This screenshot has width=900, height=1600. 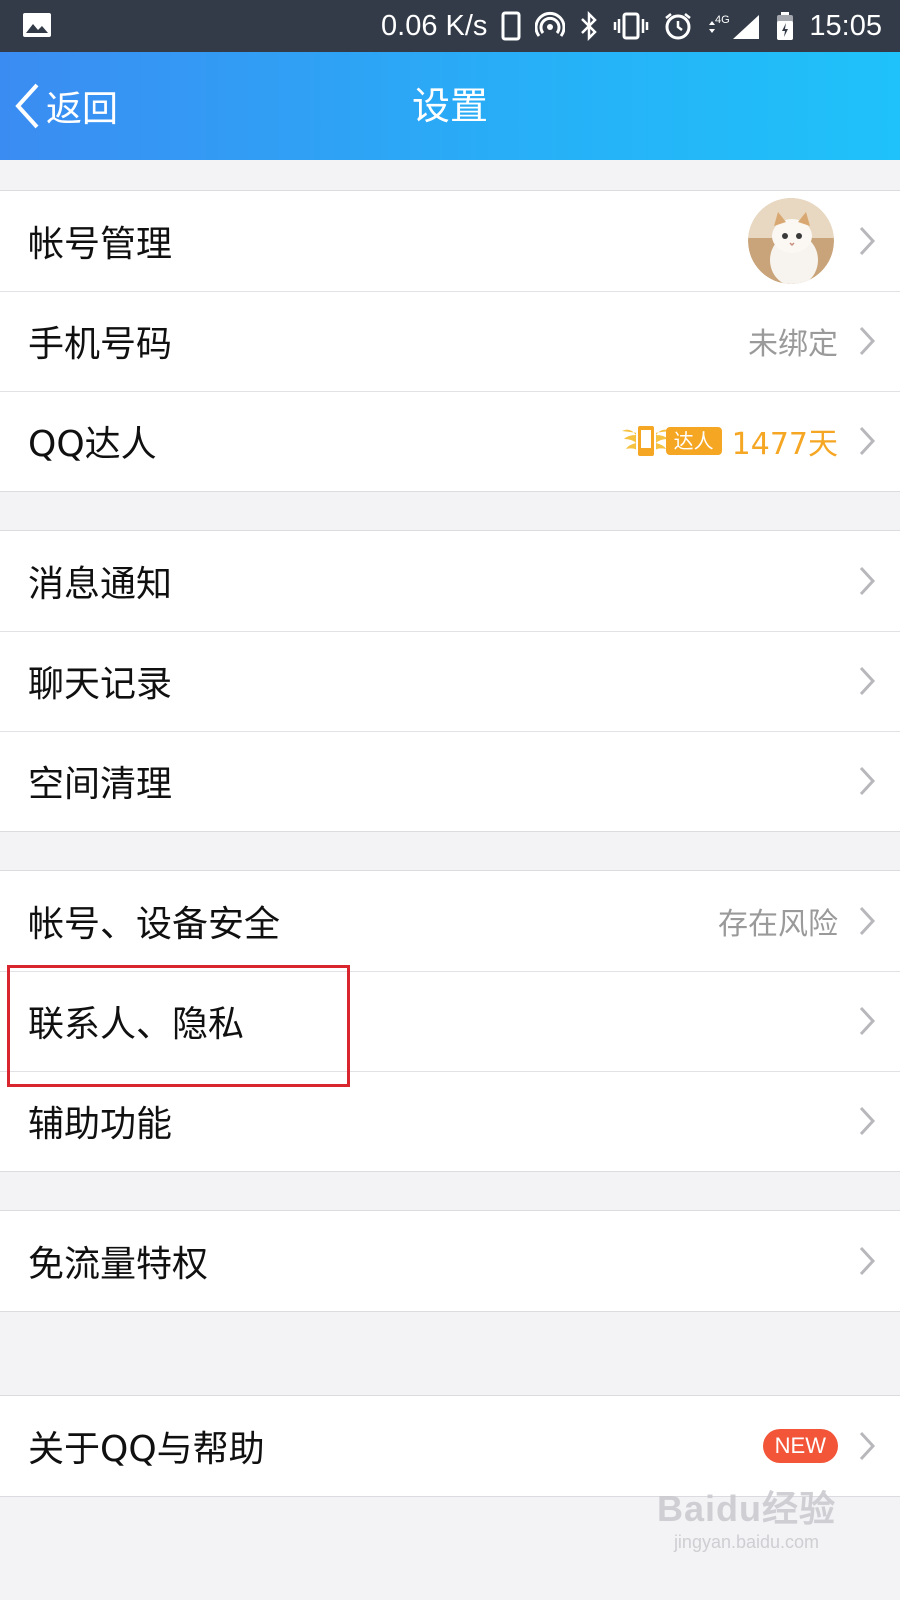 What do you see at coordinates (793, 344) in the screenshot?
I see `row-value: 未绑定` at bounding box center [793, 344].